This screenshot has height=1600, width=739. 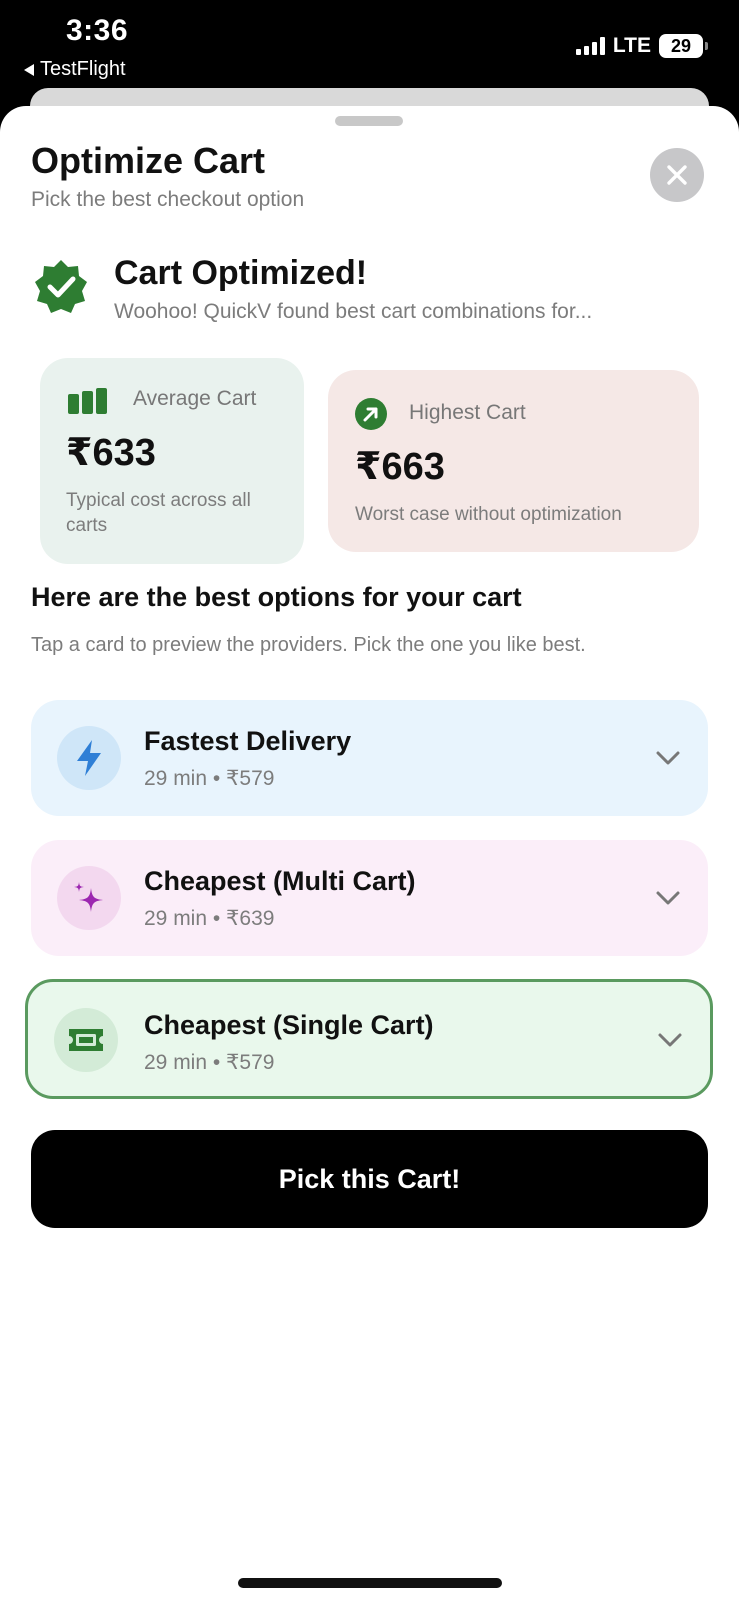 What do you see at coordinates (97, 30) in the screenshot?
I see `status-time: 3:36` at bounding box center [97, 30].